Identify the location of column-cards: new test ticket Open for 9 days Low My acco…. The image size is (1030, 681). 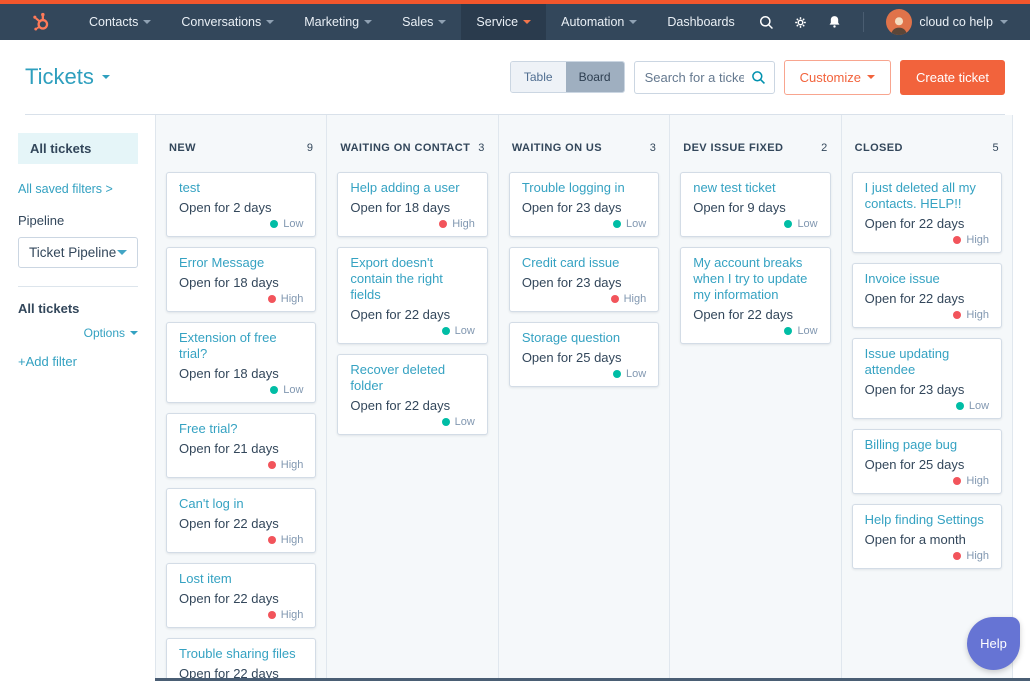
(755, 258).